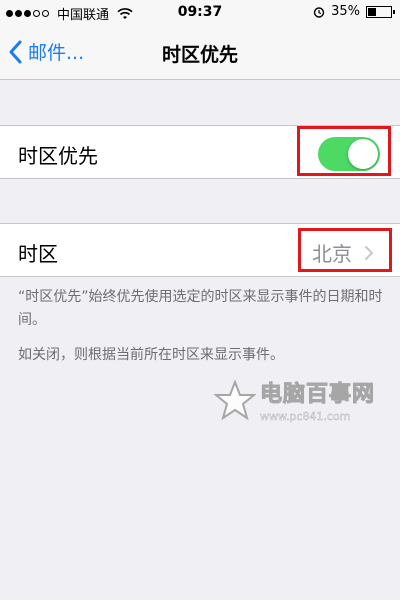 The width and height of the screenshot is (400, 600). Describe the element at coordinates (305, 416) in the screenshot. I see `watermark-url: www.pc841.com` at that location.